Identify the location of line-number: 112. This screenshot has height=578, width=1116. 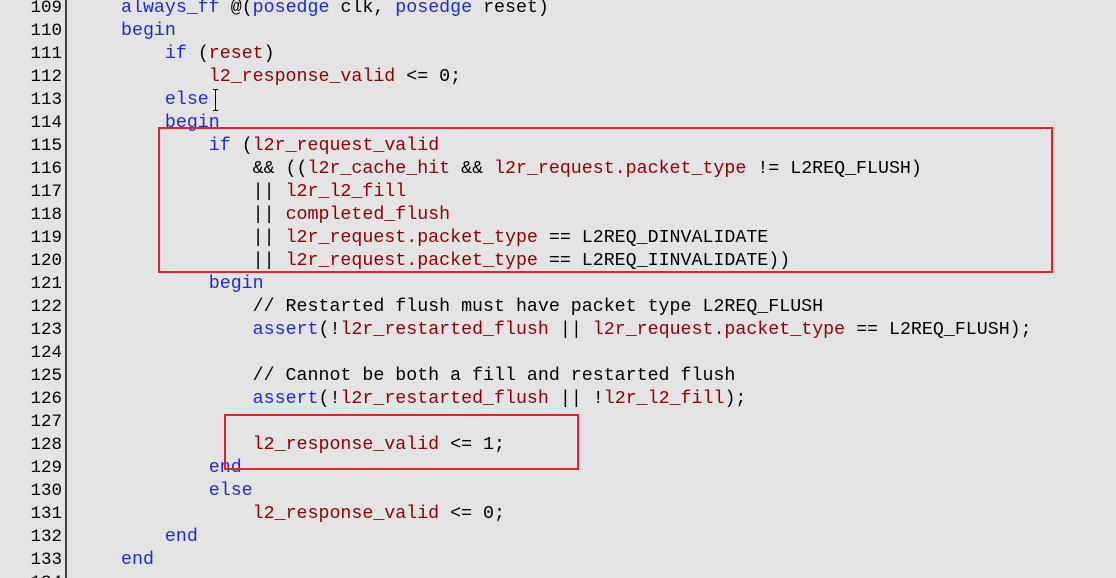
(46, 77).